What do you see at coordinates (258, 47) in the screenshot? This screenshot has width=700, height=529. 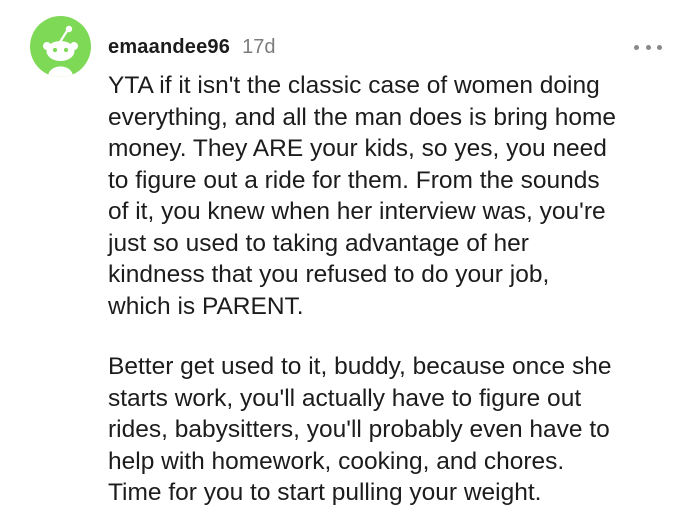 I see `comment-timestamp: 17d` at bounding box center [258, 47].